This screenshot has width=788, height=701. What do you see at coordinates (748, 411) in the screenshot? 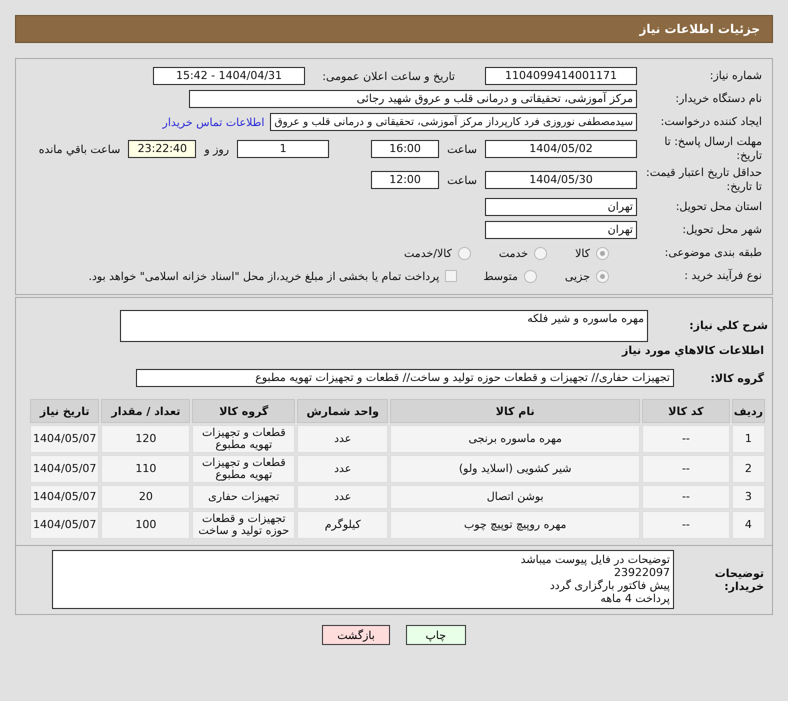
I see `column-header: ردیف` at bounding box center [748, 411].